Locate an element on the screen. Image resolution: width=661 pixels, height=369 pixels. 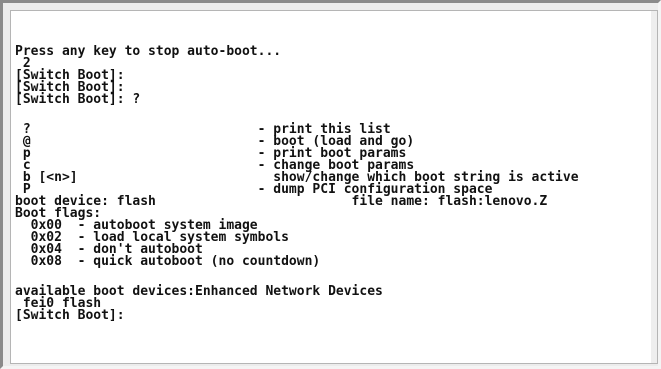
terminal-line: 0x08 - quick autoboot (no countdown) is located at coordinates (168, 261).